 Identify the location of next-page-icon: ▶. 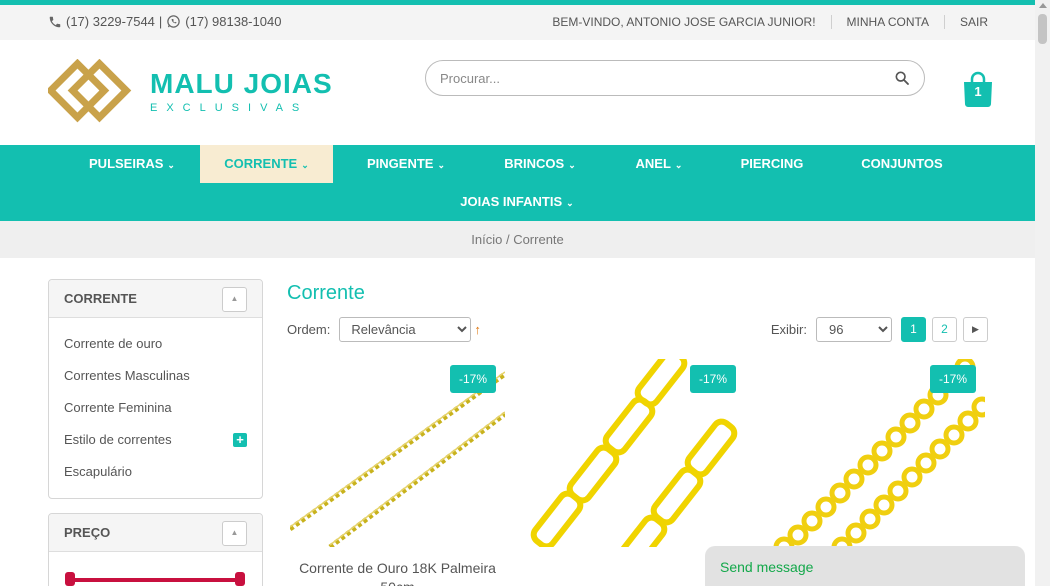
(975, 329).